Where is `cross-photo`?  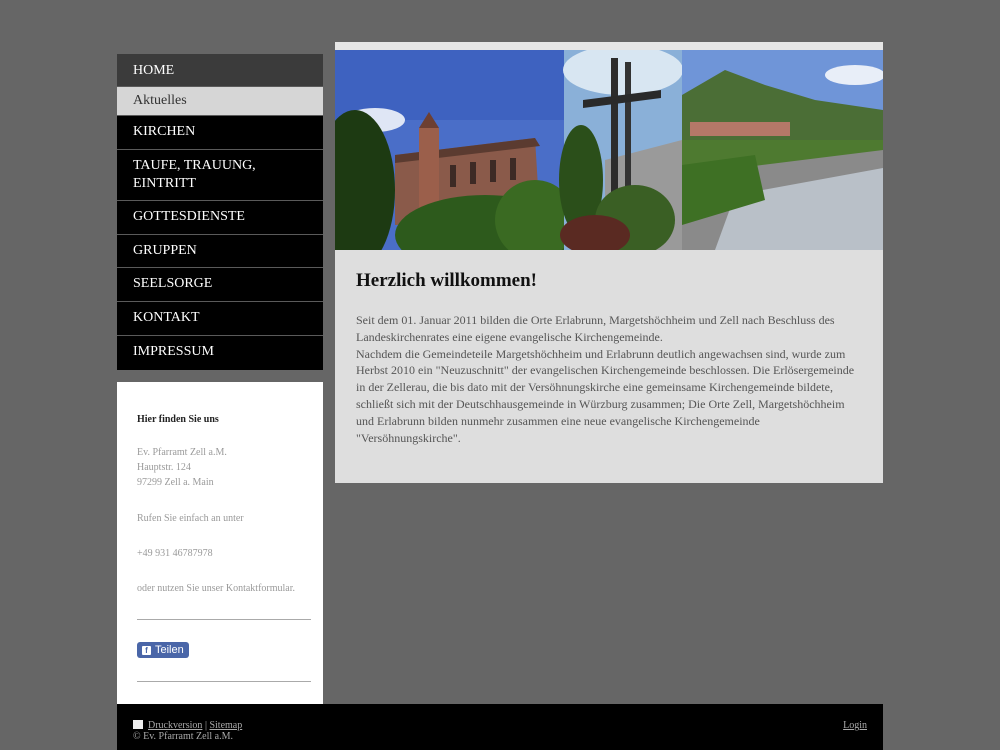
cross-photo is located at coordinates (621, 150).